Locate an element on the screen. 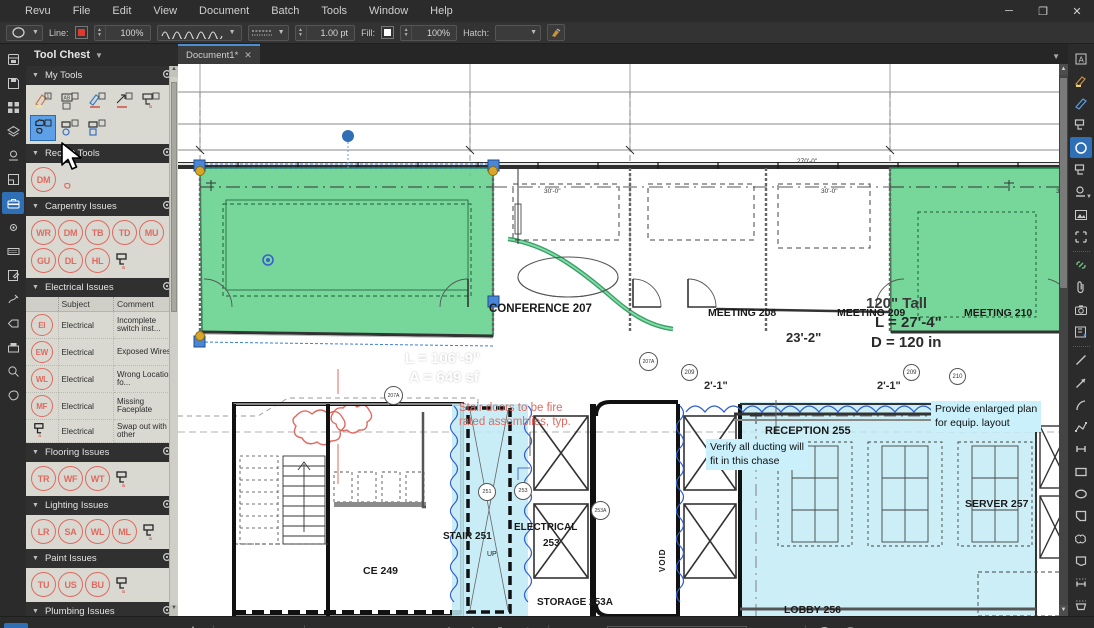  arc-icon is located at coordinates (1081, 404).